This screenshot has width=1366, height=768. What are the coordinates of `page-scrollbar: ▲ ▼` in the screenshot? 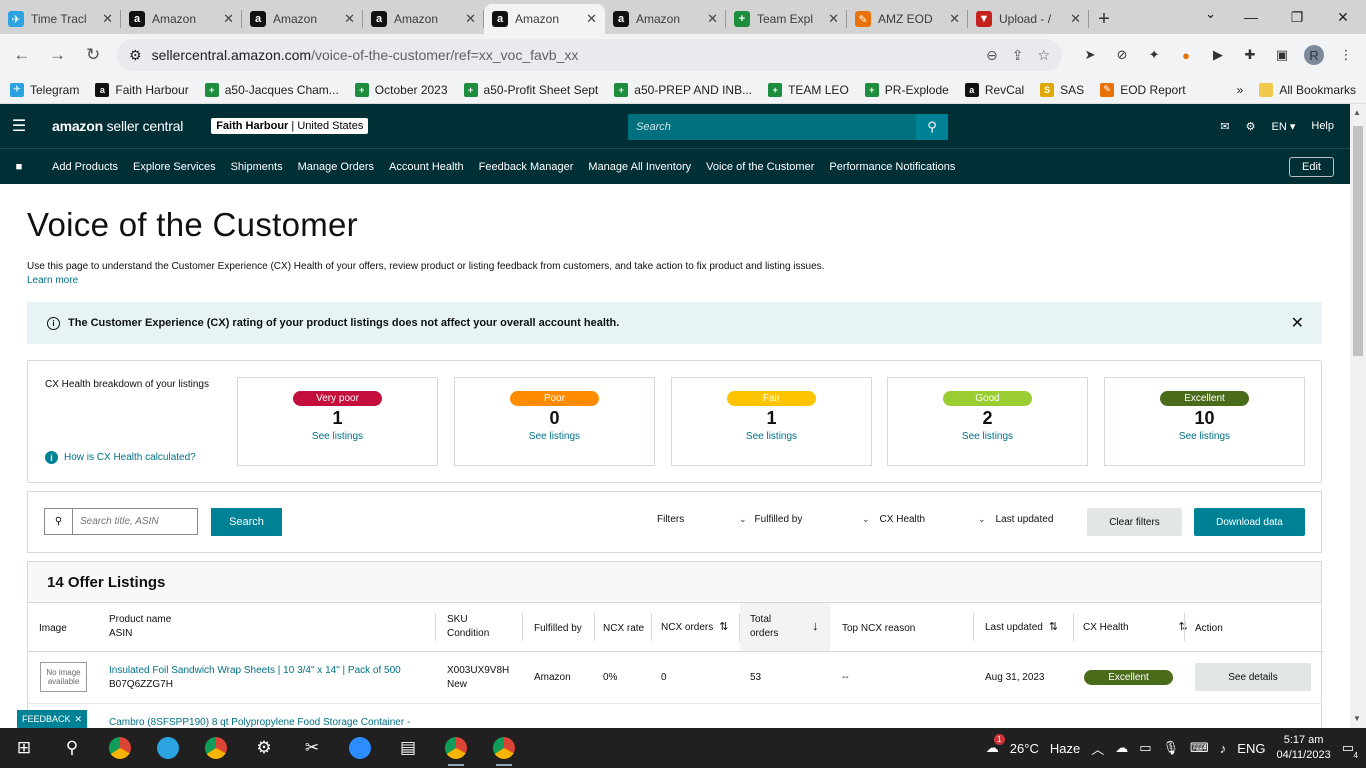 It's located at (1358, 416).